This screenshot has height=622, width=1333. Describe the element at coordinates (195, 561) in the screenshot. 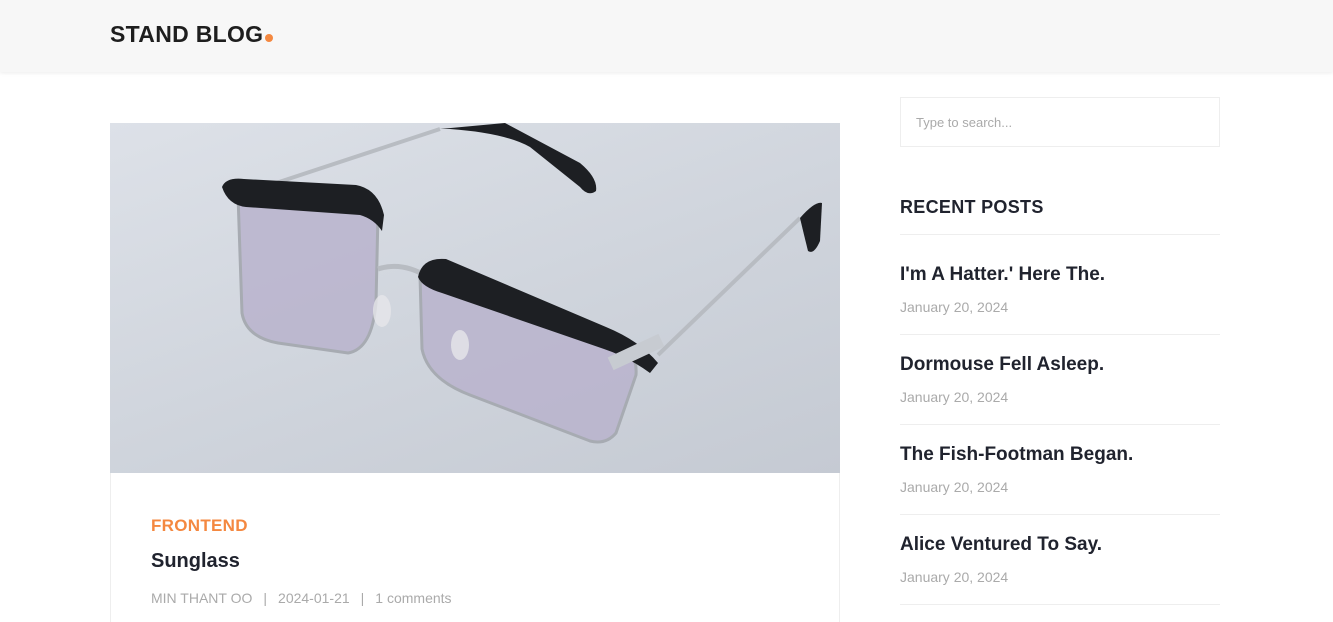

I see `post-title: Sunglass` at that location.